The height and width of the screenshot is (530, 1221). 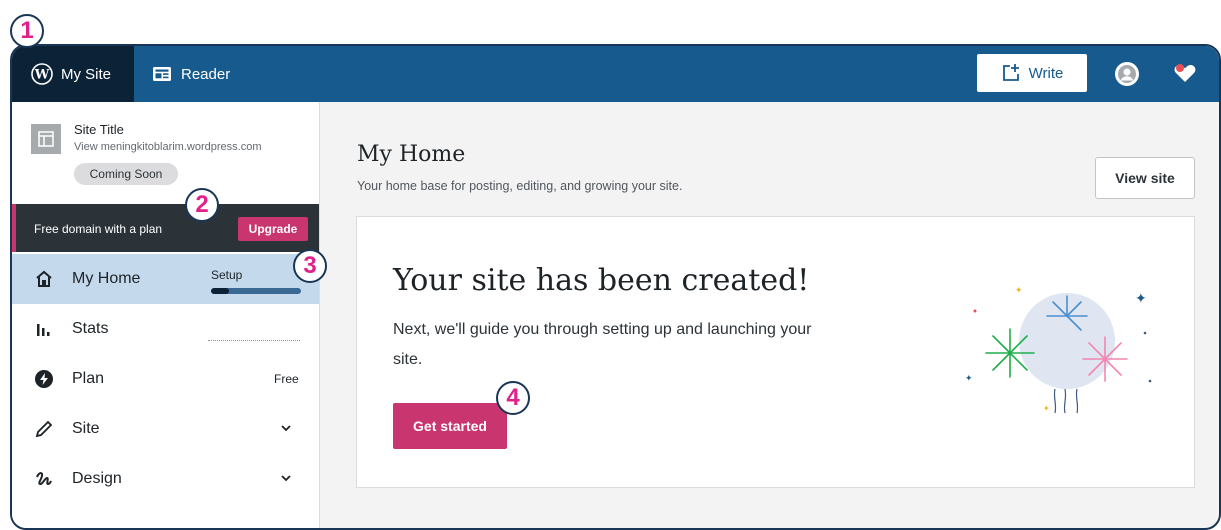 I want to click on site-title: Site Title, so click(x=99, y=129).